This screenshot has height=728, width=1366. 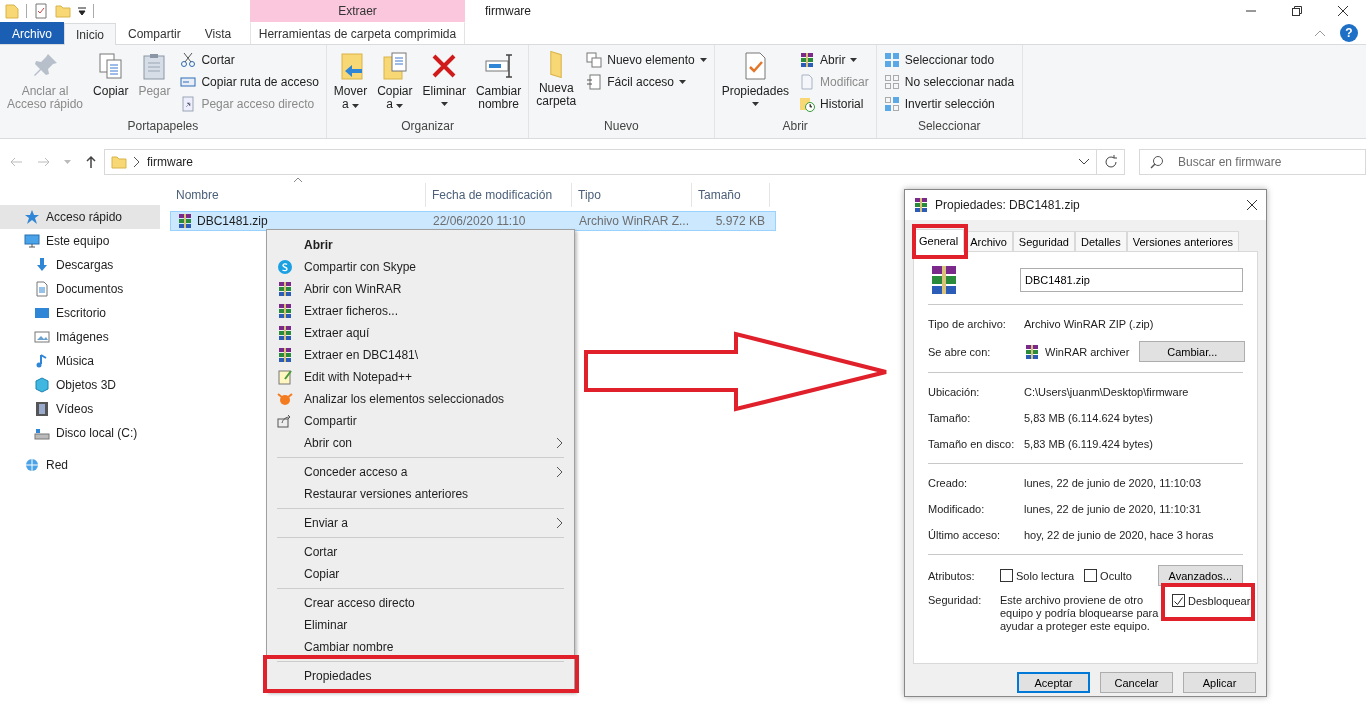 What do you see at coordinates (1119, 535) in the screenshot?
I see `property-value: hoy, 22 de junio de 2020, hace 3 horas` at bounding box center [1119, 535].